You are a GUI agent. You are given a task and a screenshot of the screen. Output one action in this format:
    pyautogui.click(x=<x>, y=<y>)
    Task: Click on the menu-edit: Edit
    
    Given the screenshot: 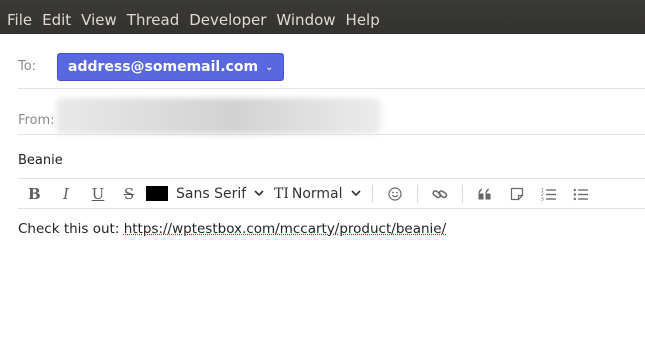 What is the action you would take?
    pyautogui.click(x=56, y=17)
    